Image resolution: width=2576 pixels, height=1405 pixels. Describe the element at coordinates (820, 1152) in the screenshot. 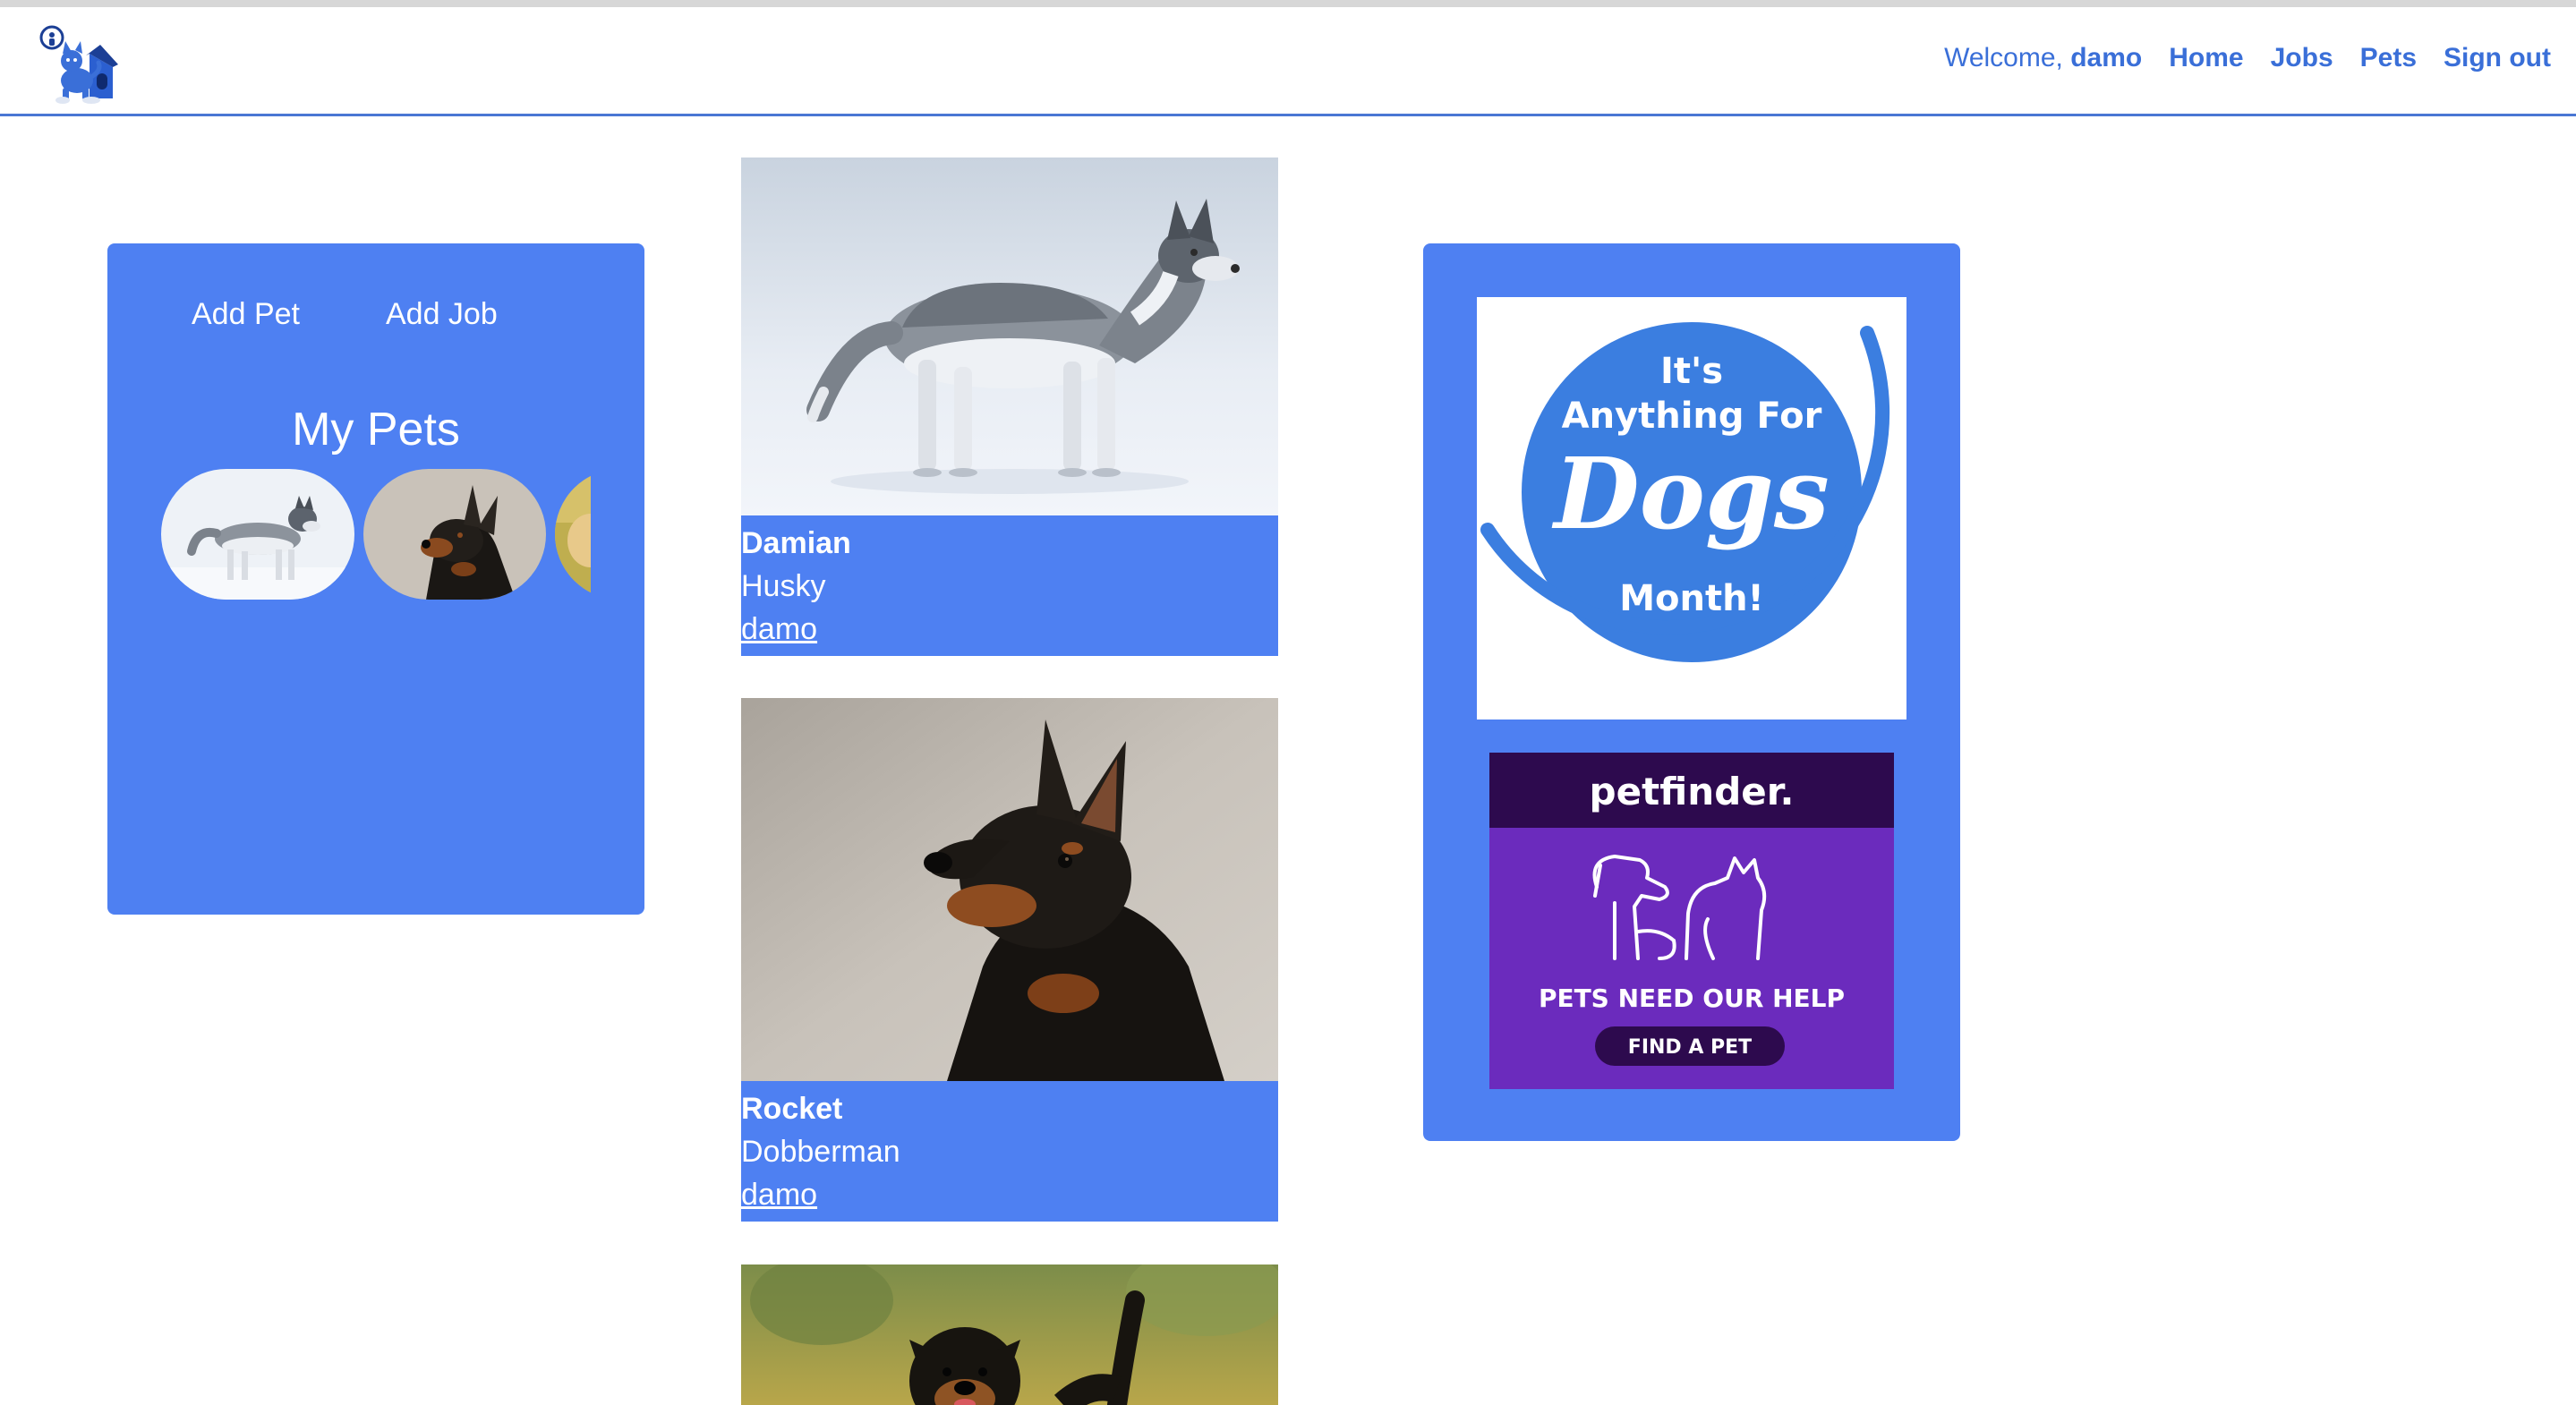

I see `pet-breed: Dobberman` at that location.